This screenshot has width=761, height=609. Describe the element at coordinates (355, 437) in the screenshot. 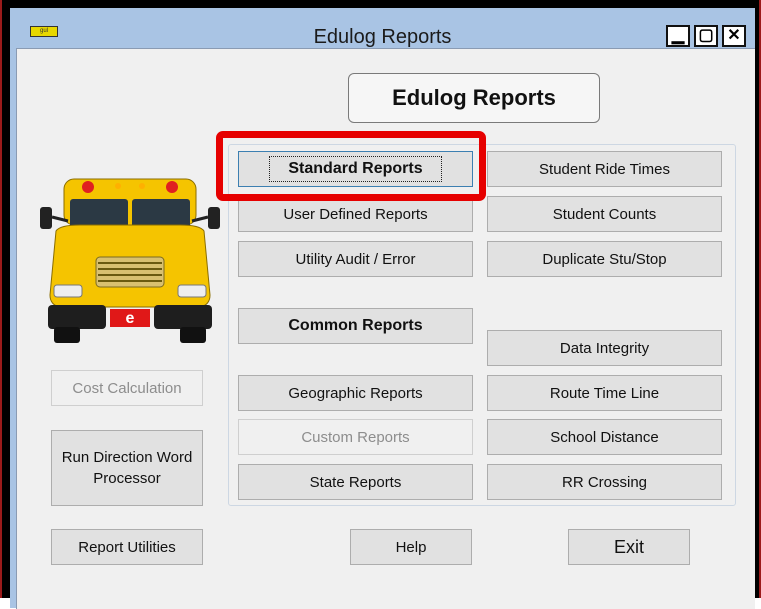

I see `custom-reports-button: Custom Reports` at that location.